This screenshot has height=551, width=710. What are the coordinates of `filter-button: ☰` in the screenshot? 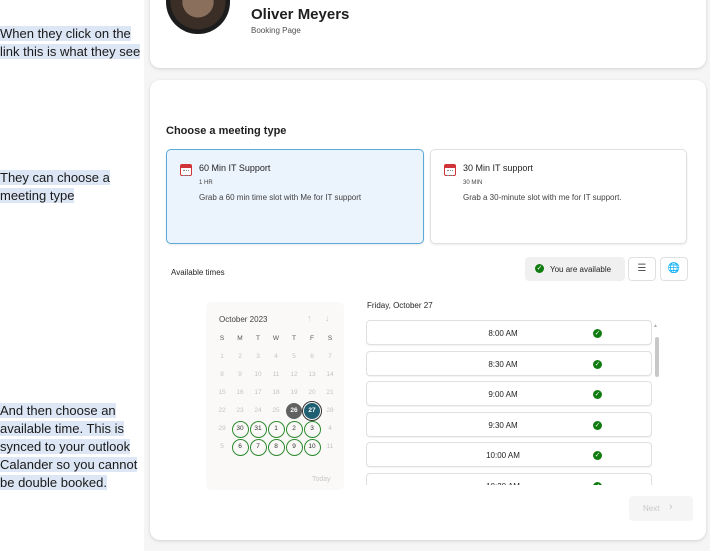 It's located at (642, 269).